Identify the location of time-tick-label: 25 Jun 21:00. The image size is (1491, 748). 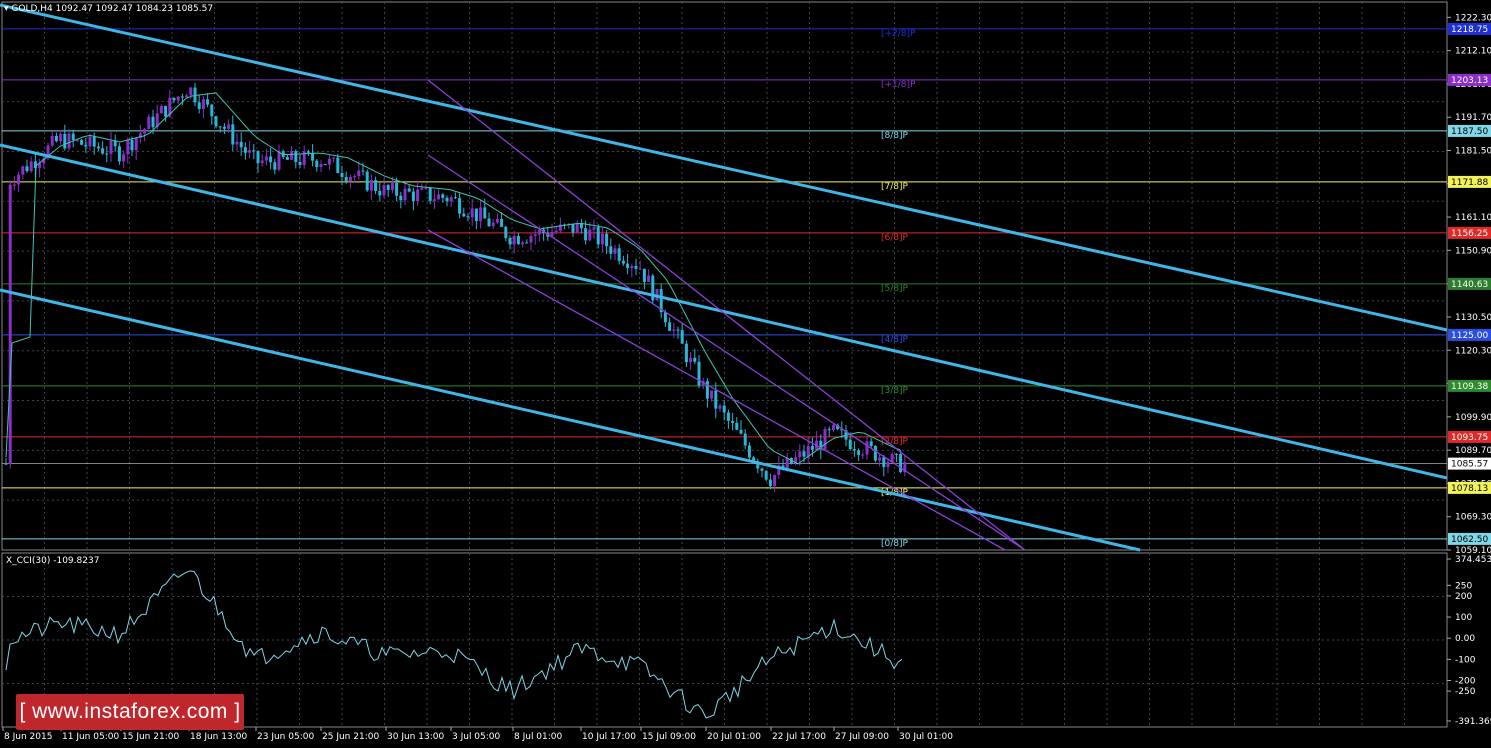
(350, 737).